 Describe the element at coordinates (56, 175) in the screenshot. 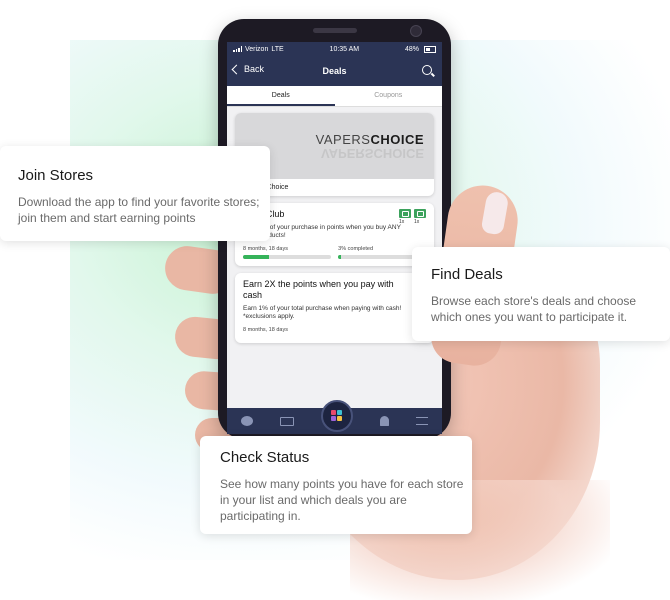

I see `callout-title: Join Stores` at that location.